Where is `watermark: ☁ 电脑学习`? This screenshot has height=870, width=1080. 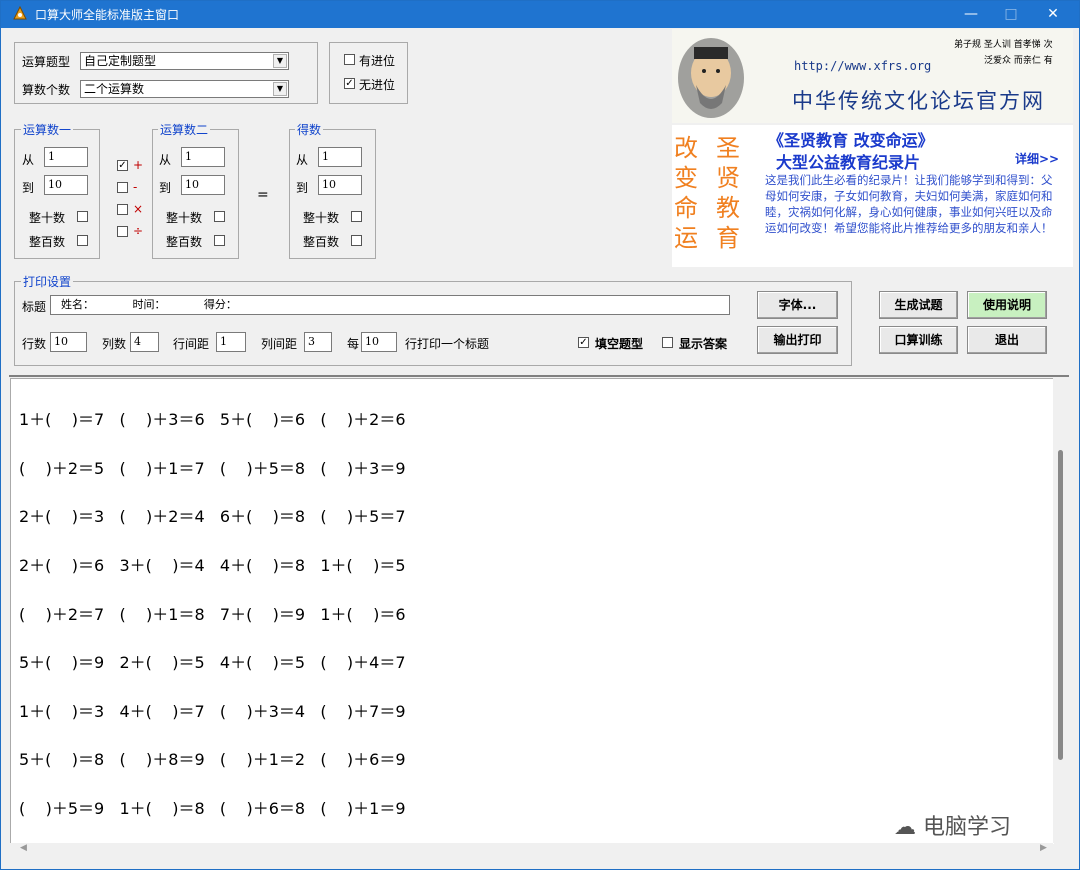
watermark: ☁ 电脑学习 is located at coordinates (952, 825).